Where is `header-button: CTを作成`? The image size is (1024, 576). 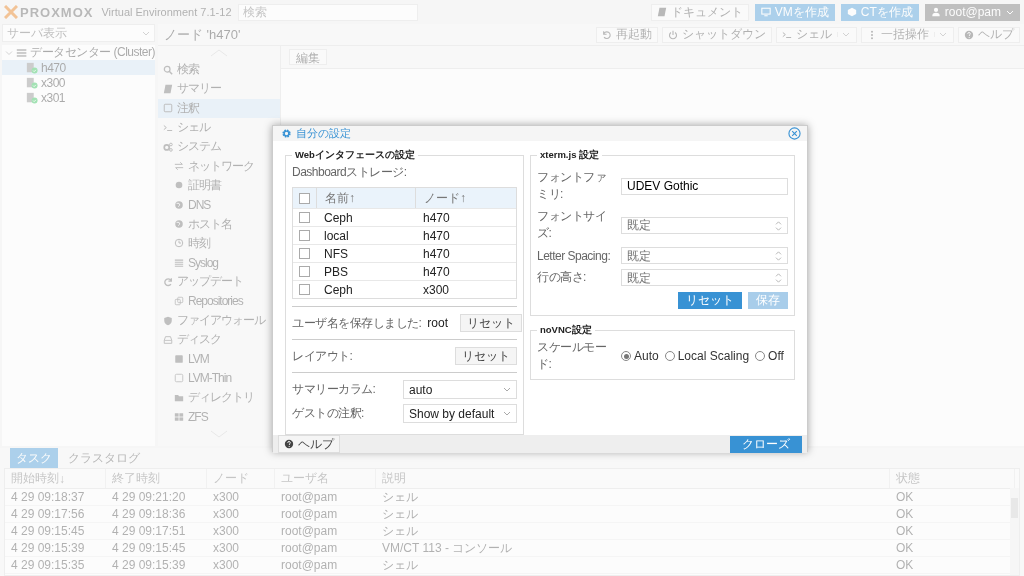 header-button: CTを作成 is located at coordinates (879, 12).